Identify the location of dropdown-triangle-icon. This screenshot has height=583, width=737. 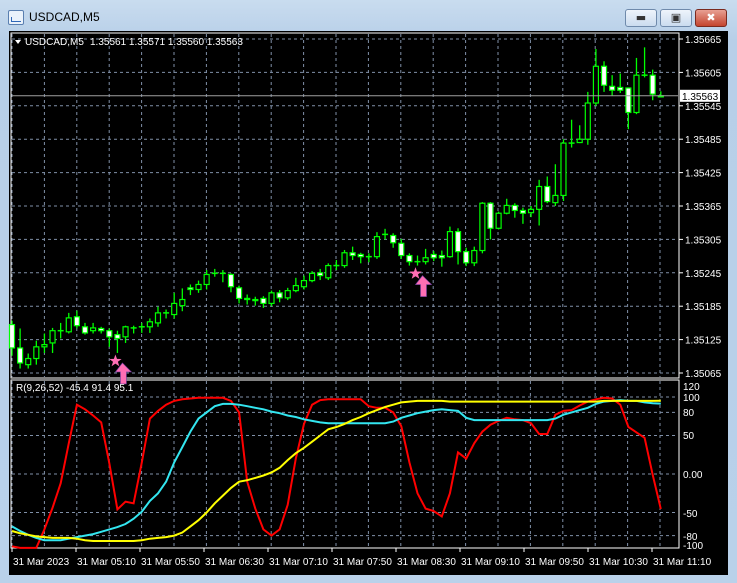
(18, 42).